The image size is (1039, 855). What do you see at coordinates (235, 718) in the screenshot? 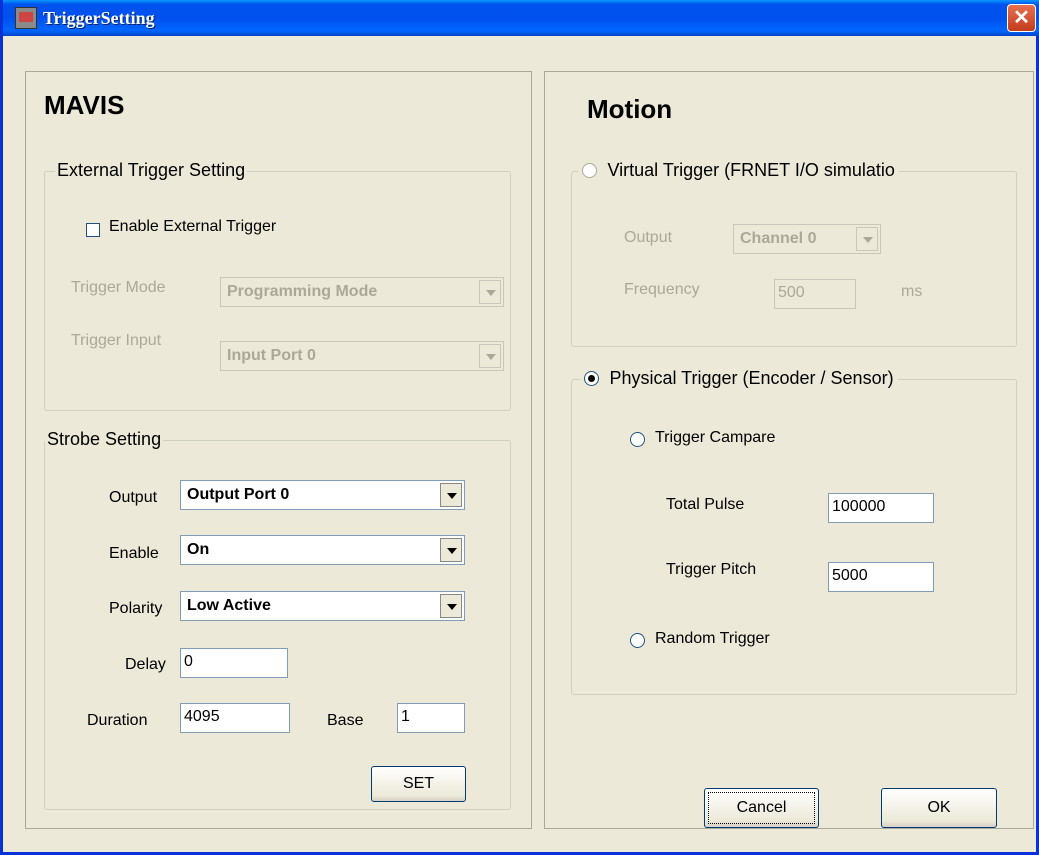
I see `duration-input: 4095` at bounding box center [235, 718].